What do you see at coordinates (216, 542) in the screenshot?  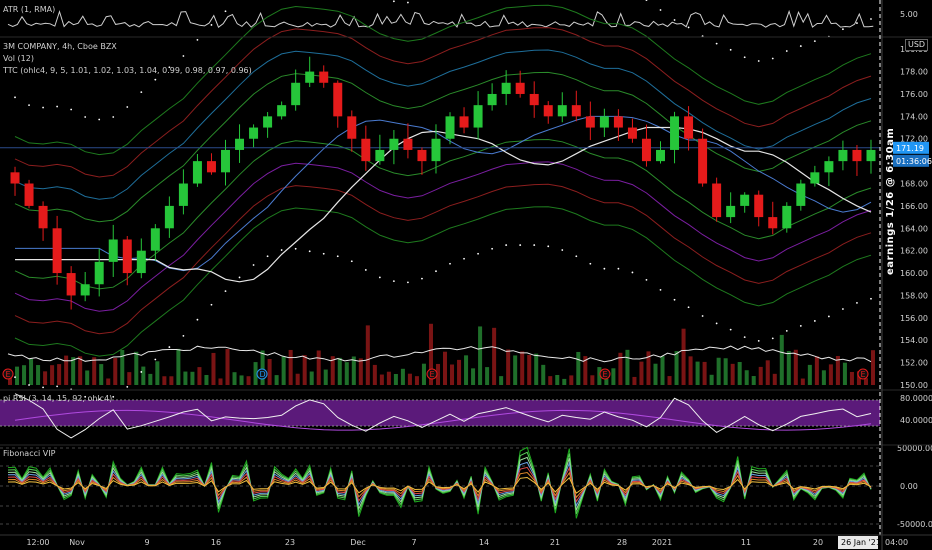 I see `date-tick: 16` at bounding box center [216, 542].